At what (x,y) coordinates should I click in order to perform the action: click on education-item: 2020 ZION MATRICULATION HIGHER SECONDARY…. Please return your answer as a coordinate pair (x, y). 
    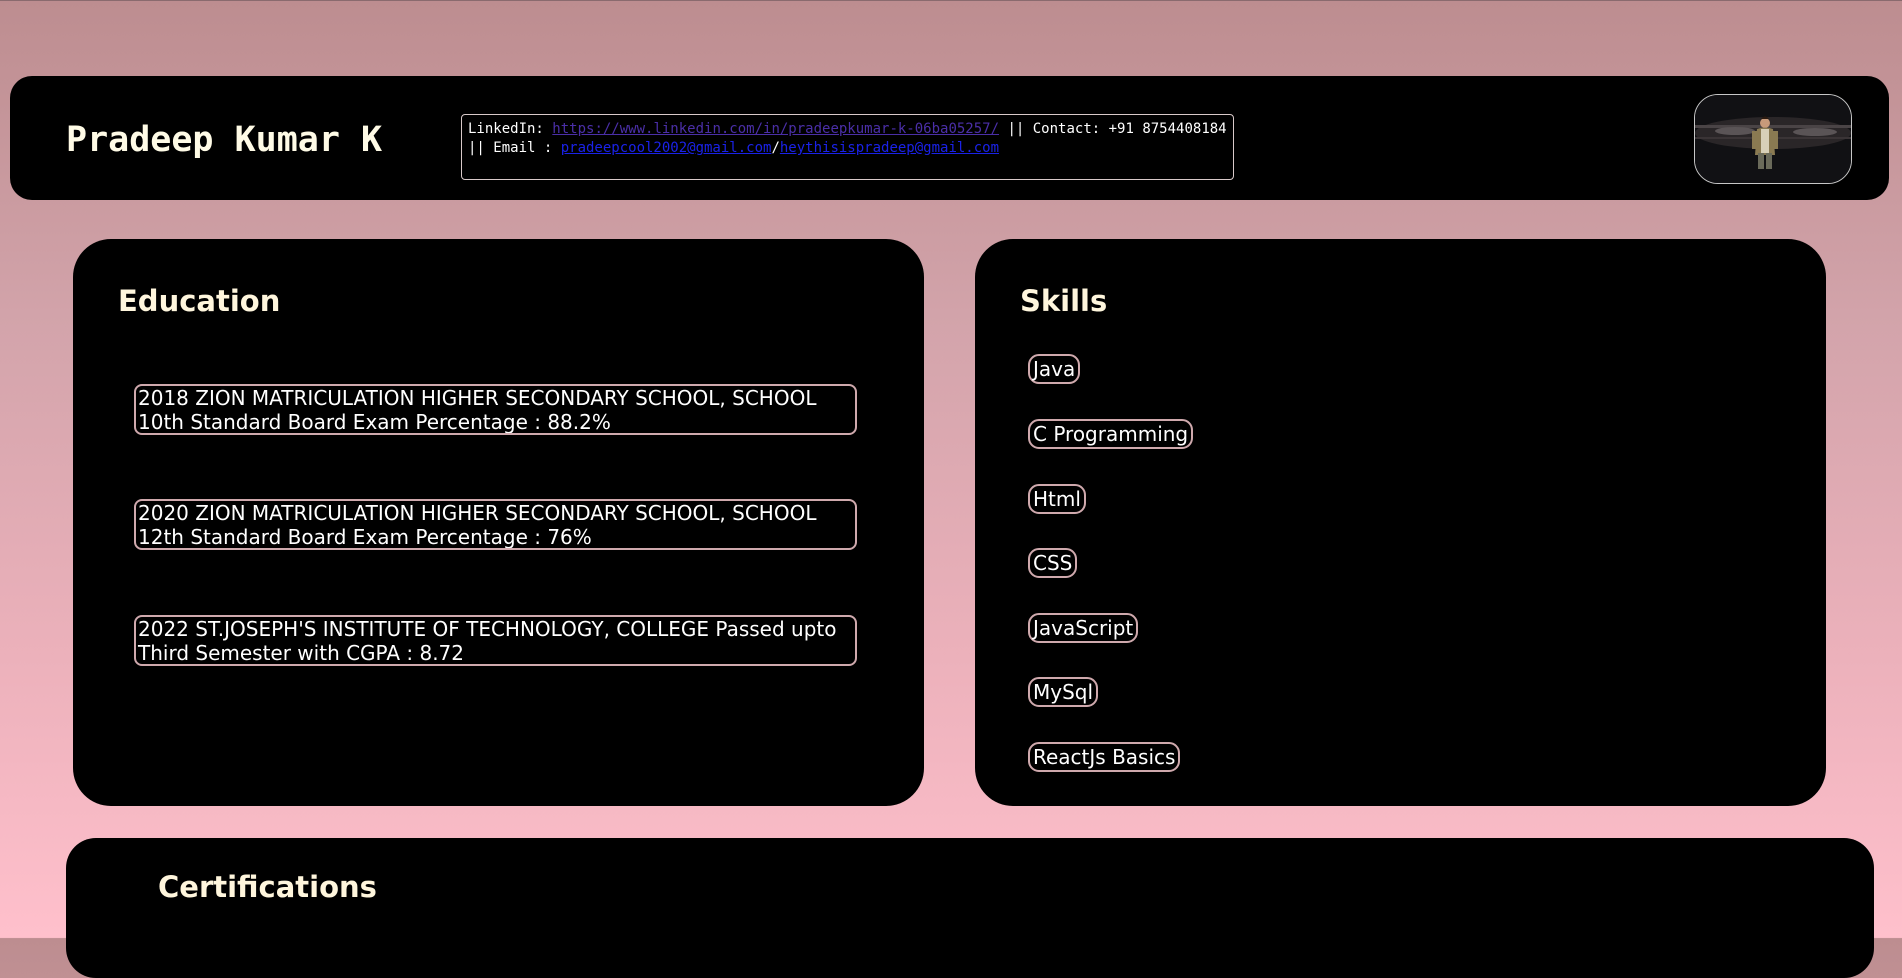
    Looking at the image, I should click on (495, 524).